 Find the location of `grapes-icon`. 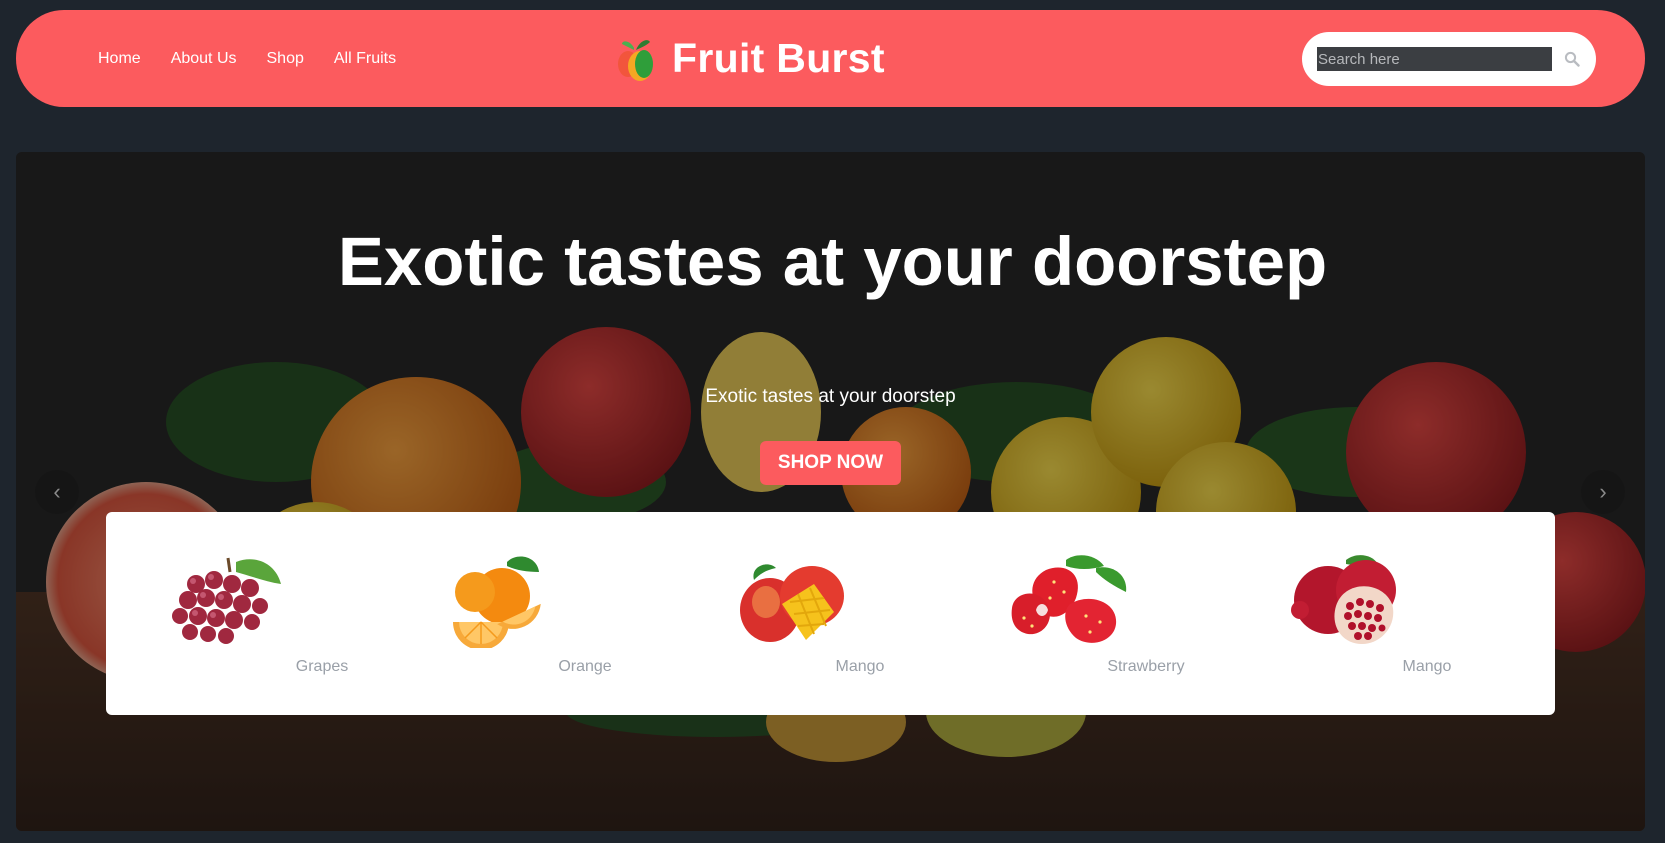

grapes-icon is located at coordinates (226, 600).